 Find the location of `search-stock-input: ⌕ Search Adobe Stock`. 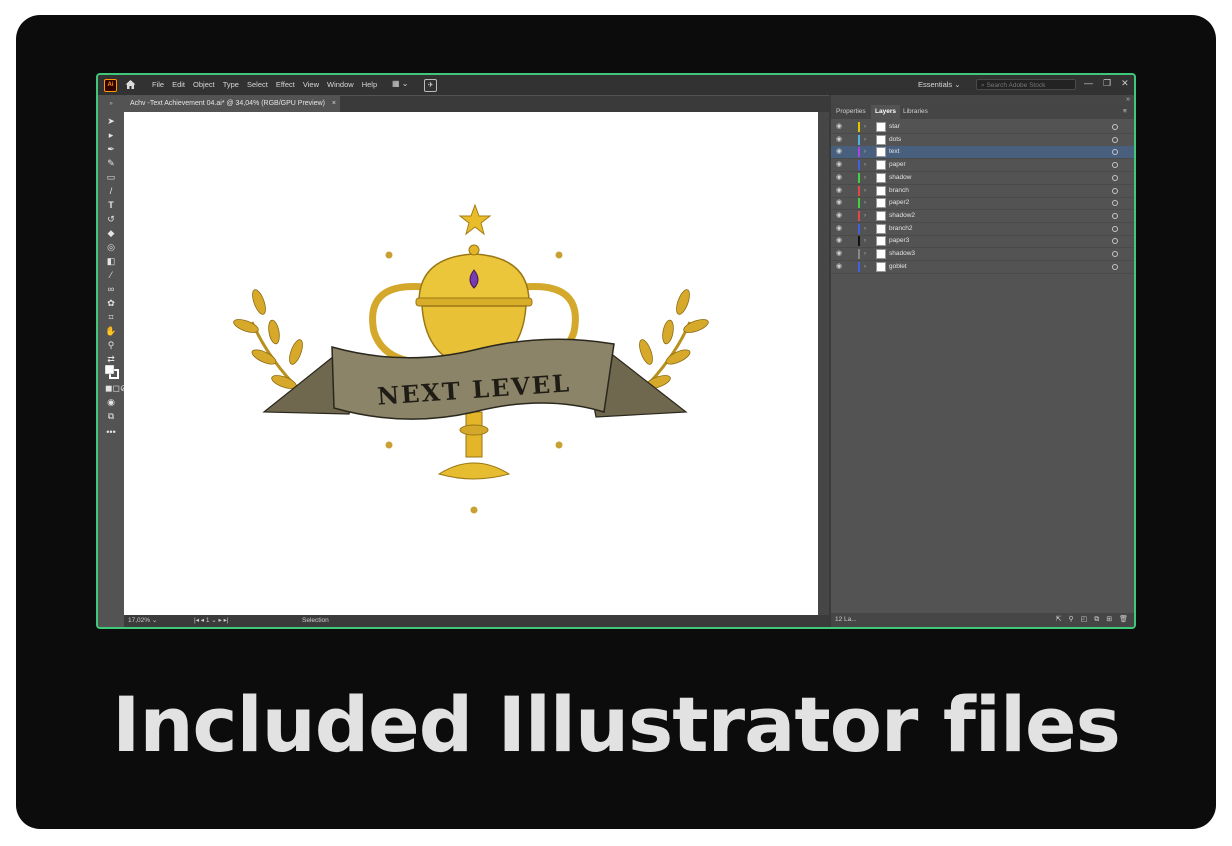

search-stock-input: ⌕ Search Adobe Stock is located at coordinates (1026, 84).